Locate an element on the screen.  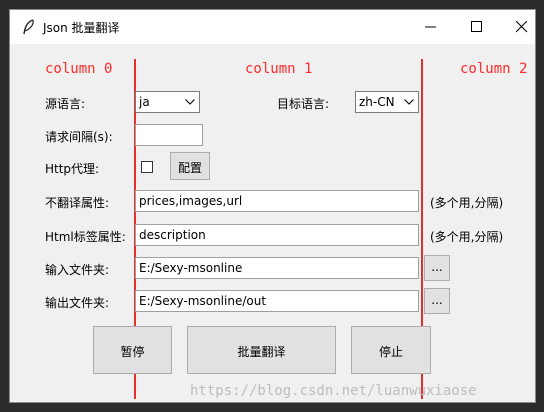
exclude-attrs-hint: (多个用,分隔) is located at coordinates (467, 203).